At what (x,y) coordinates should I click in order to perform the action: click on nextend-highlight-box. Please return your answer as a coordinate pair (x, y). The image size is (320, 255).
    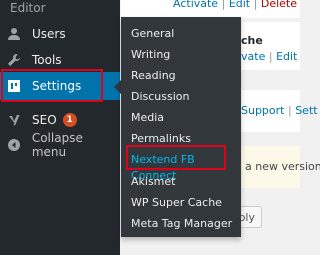
    Looking at the image, I should click on (176, 157).